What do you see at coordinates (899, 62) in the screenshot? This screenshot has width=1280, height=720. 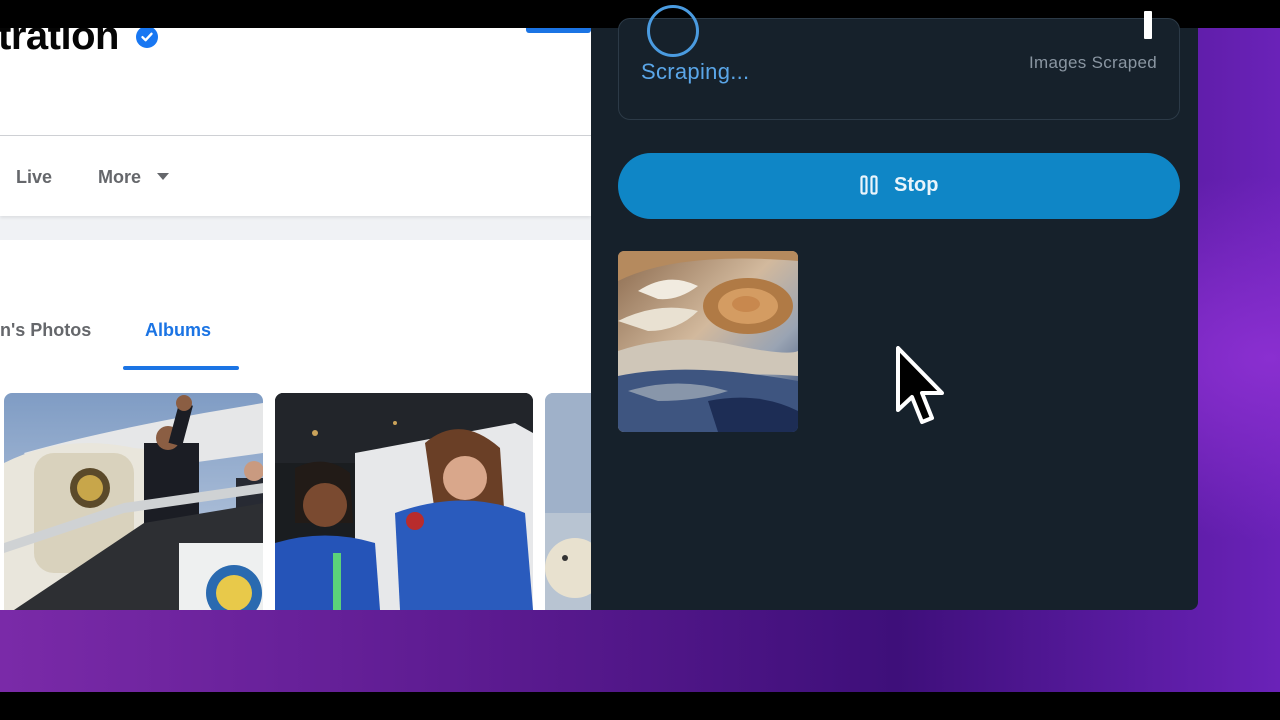 I see `status-card: Scraping... 1 Images Scraped` at bounding box center [899, 62].